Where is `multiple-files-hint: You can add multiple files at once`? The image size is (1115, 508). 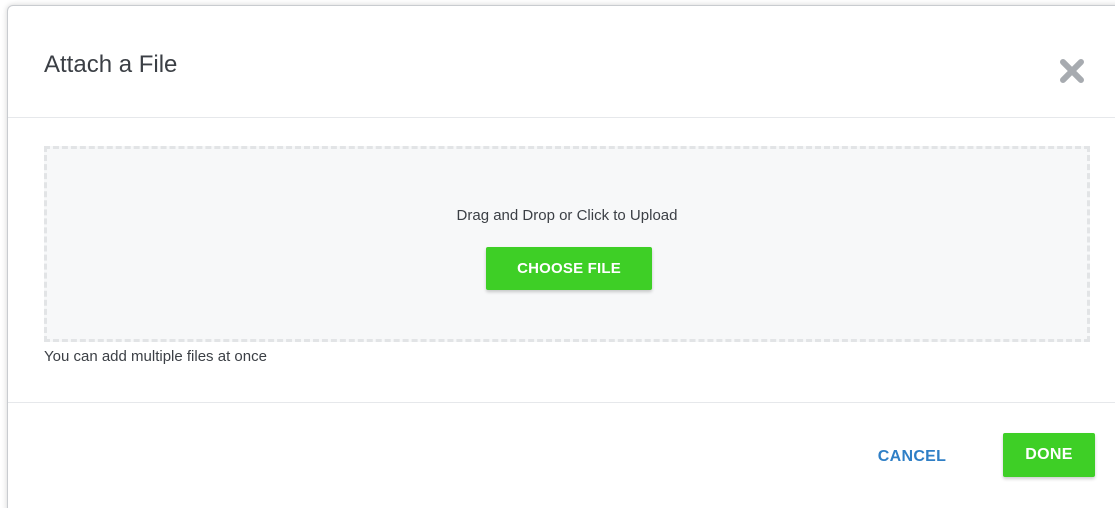 multiple-files-hint: You can add multiple files at once is located at coordinates (155, 356).